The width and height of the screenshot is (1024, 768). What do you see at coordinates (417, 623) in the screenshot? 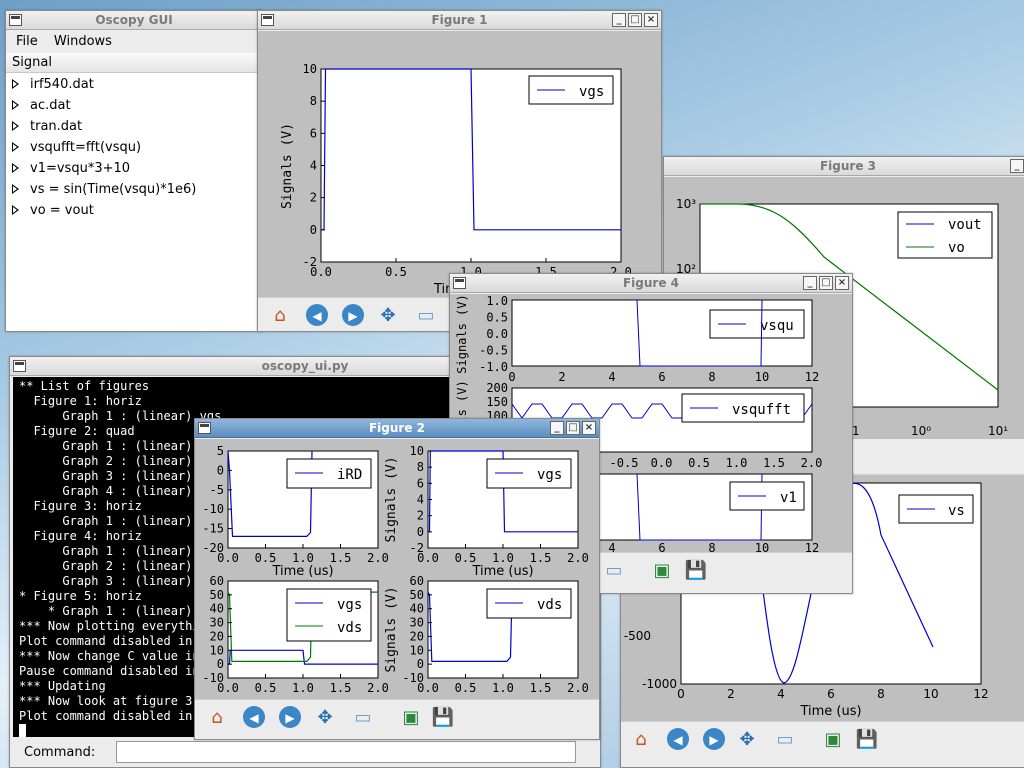
I see `y-tick-label: 30` at bounding box center [417, 623].